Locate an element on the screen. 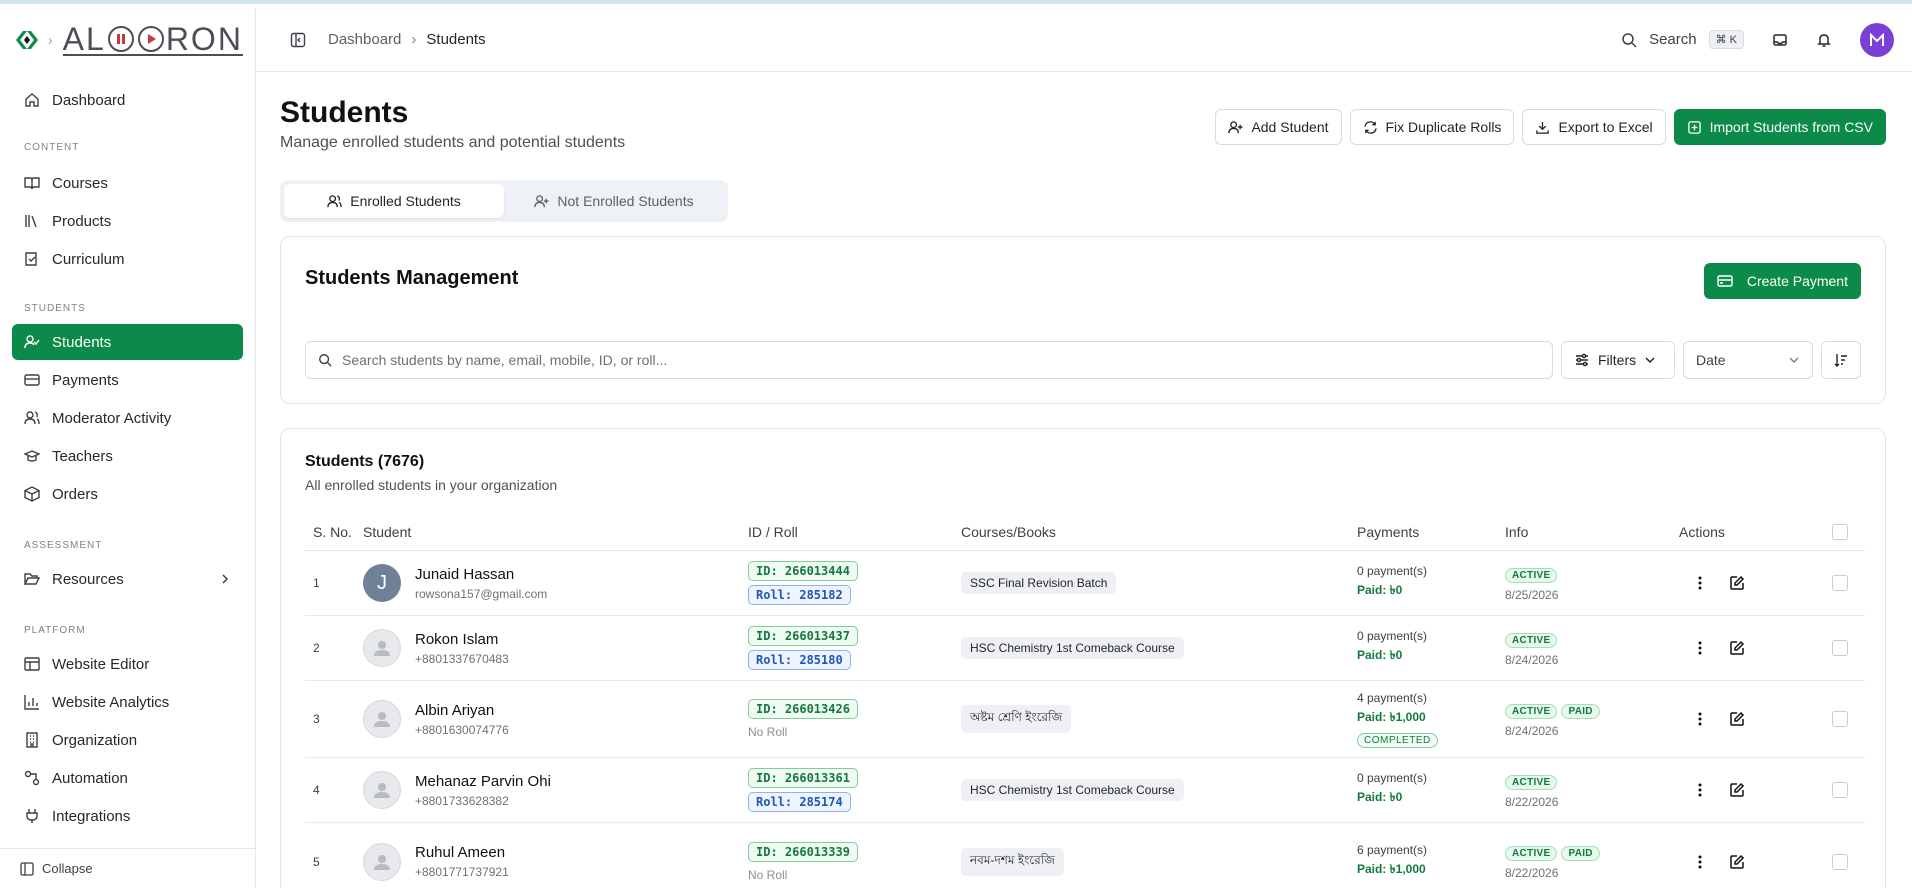 Image resolution: width=1912 pixels, height=888 pixels. create-payment-button: Create Payment is located at coordinates (1782, 281).